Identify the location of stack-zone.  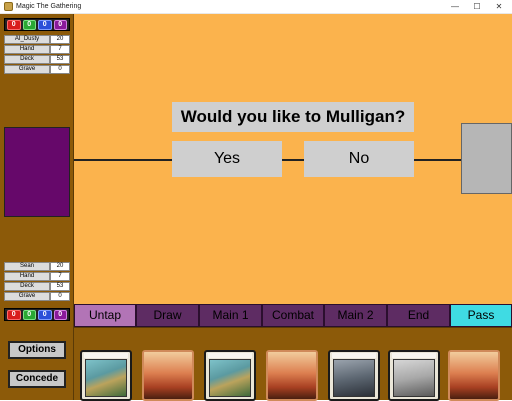
(486, 158).